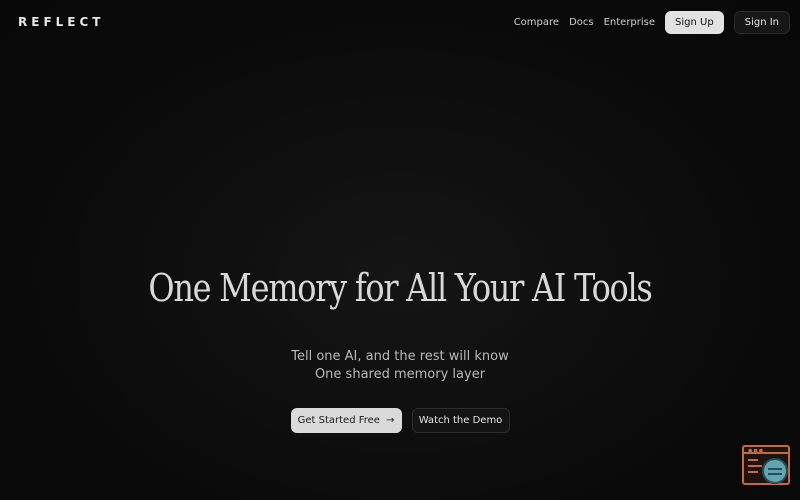 This screenshot has height=500, width=800. Describe the element at coordinates (629, 22) in the screenshot. I see `nav-link-enterprise: Enterprise` at that location.